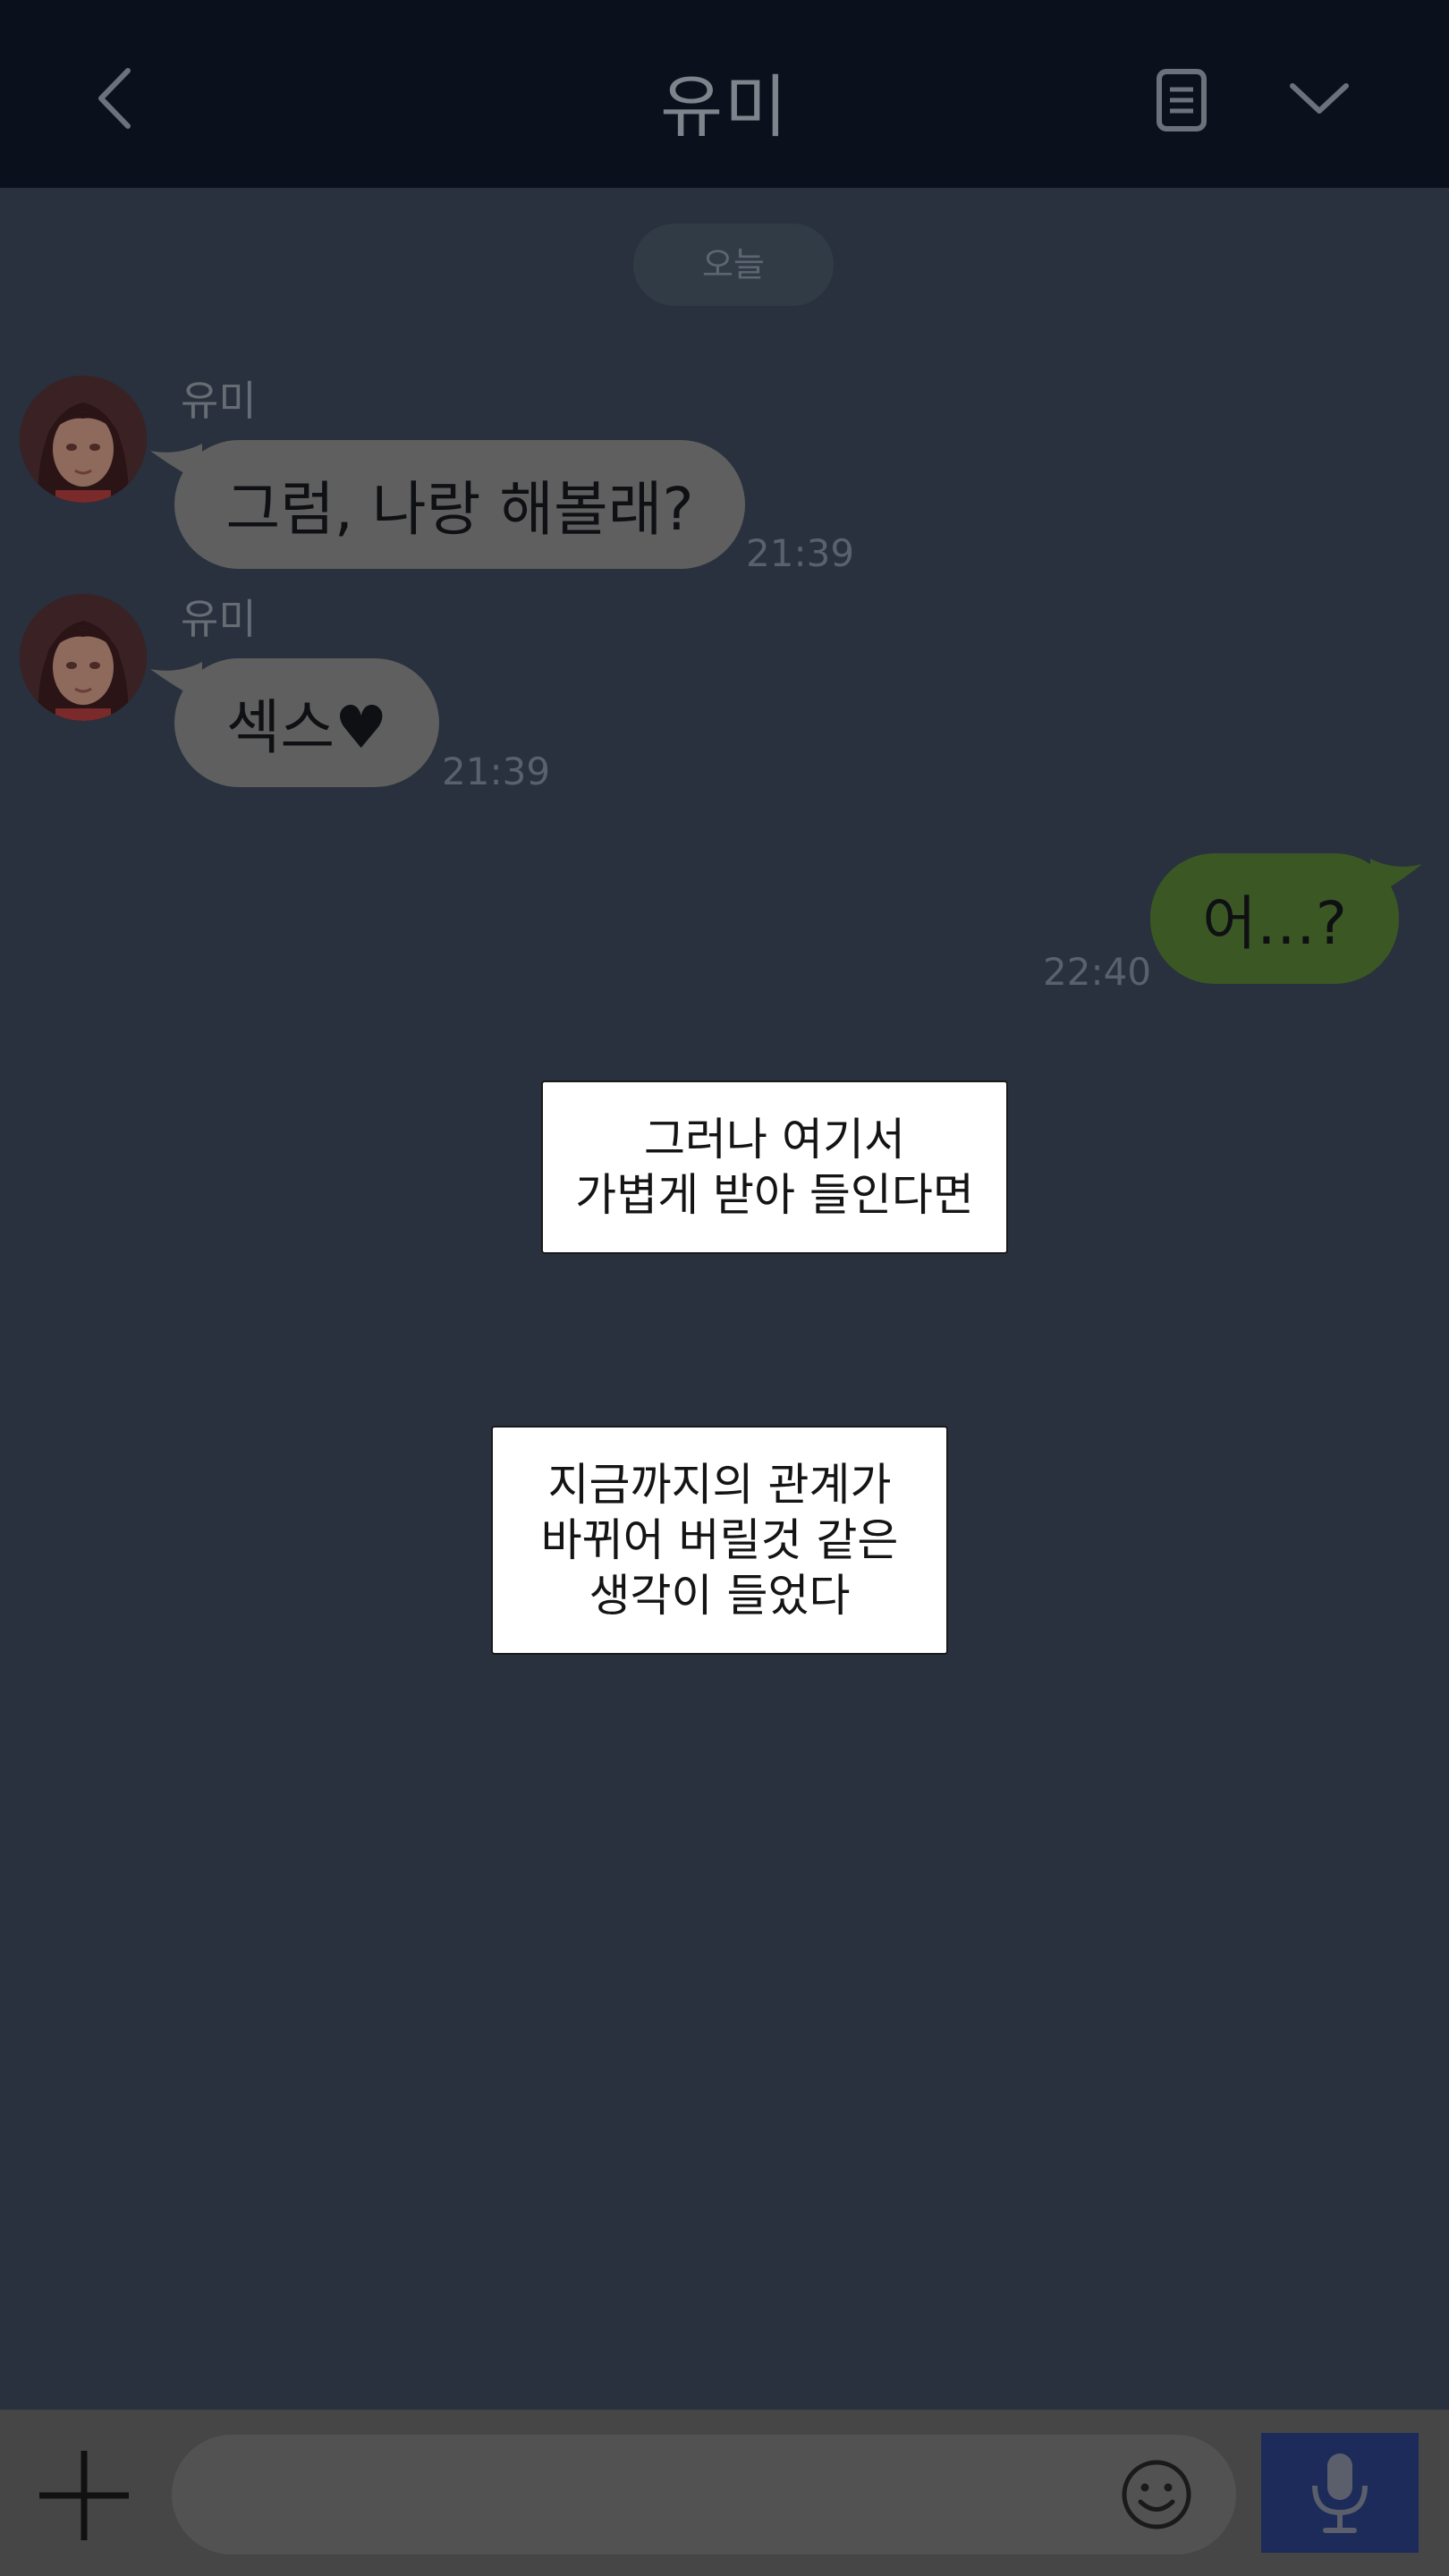  I want to click on message-bubble: 섹스♥, so click(306, 722).